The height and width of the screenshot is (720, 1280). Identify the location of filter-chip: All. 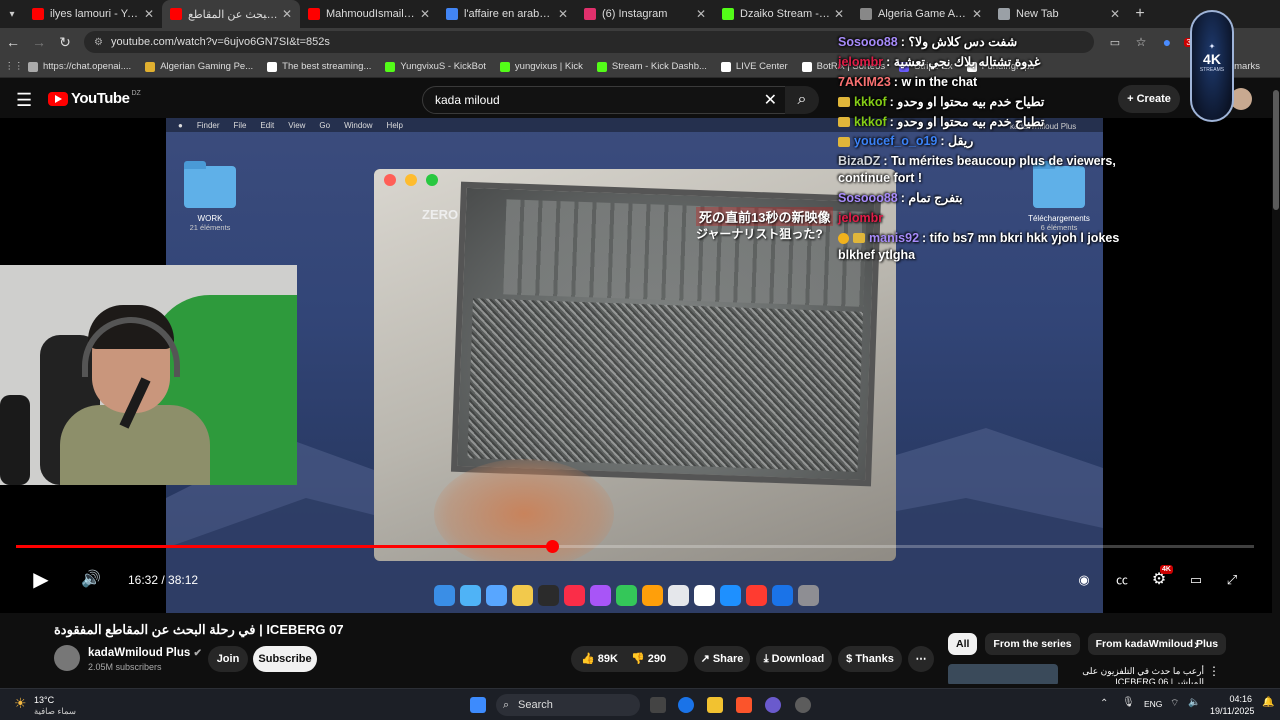
(963, 644).